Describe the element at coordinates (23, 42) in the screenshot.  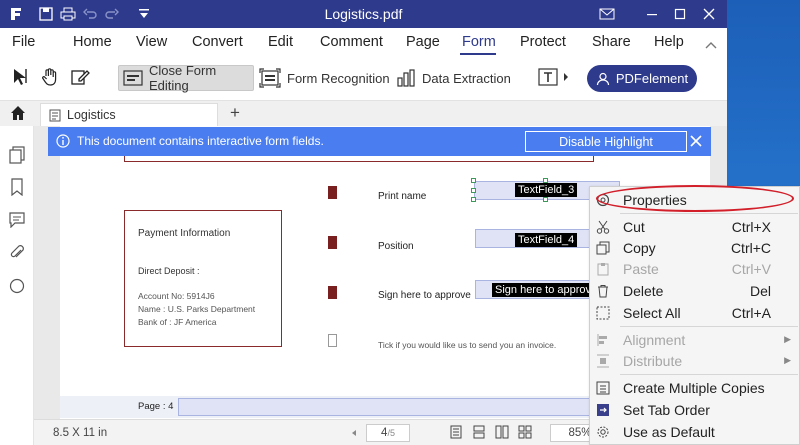
I see `menu-file: File` at that location.